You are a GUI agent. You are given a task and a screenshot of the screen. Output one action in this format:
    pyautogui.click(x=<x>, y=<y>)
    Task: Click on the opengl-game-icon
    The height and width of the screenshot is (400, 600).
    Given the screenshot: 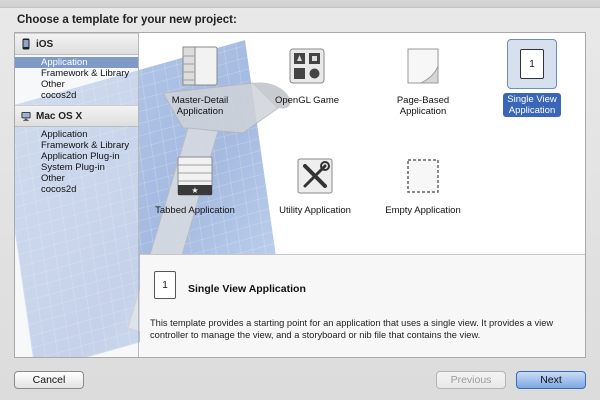 What is the action you would take?
    pyautogui.click(x=307, y=66)
    